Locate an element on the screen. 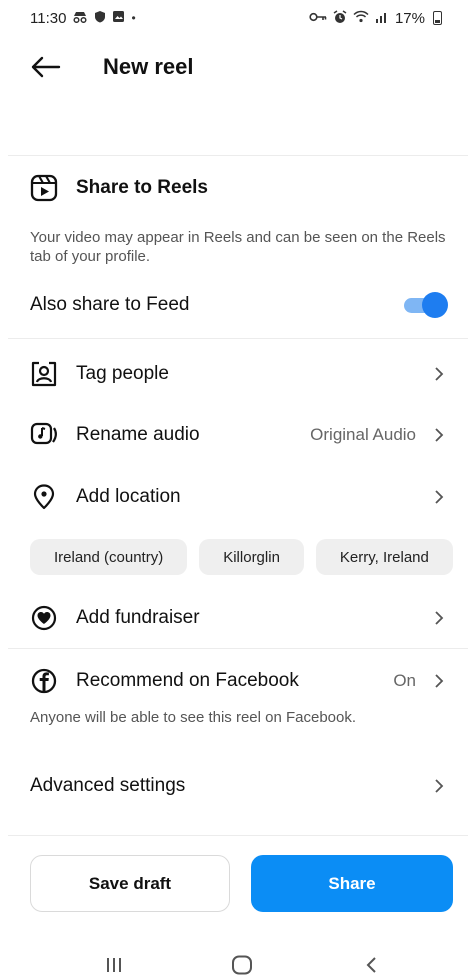  home-icon is located at coordinates (242, 965).